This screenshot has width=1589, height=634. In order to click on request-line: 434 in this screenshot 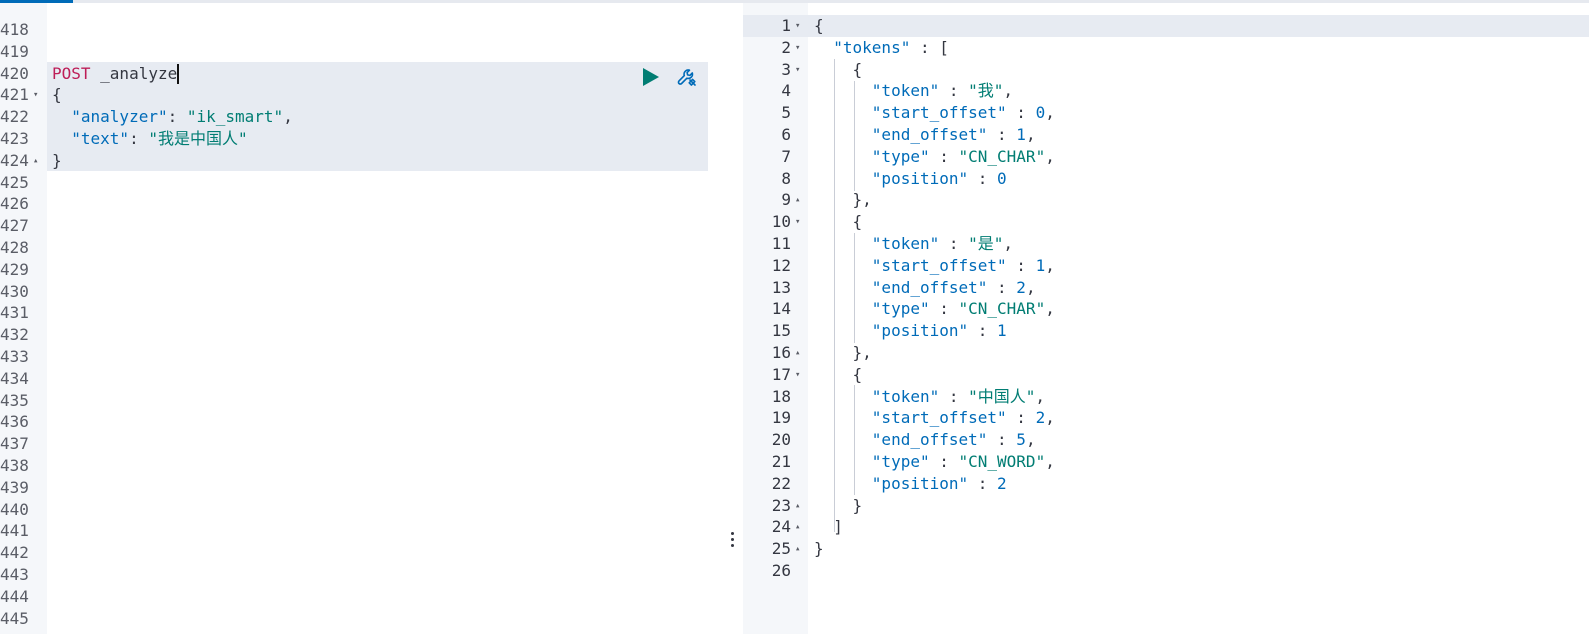, I will do `click(354, 379)`.